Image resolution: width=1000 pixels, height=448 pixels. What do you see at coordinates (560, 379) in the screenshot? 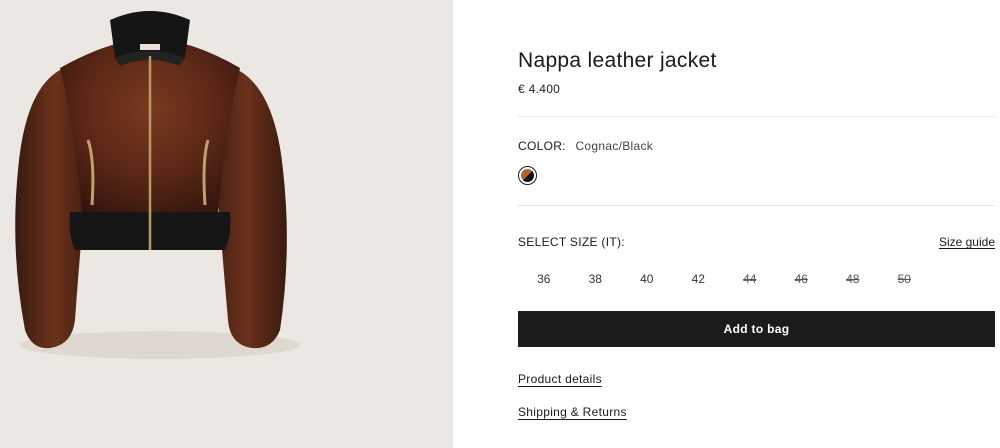
I see `product-details-link: Product details` at bounding box center [560, 379].